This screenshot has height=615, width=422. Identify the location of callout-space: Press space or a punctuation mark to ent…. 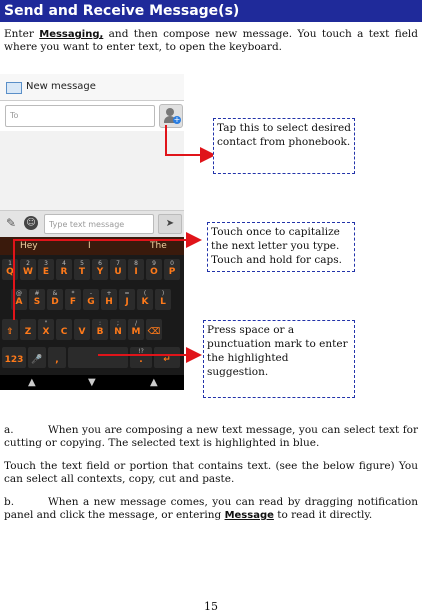
(279, 359).